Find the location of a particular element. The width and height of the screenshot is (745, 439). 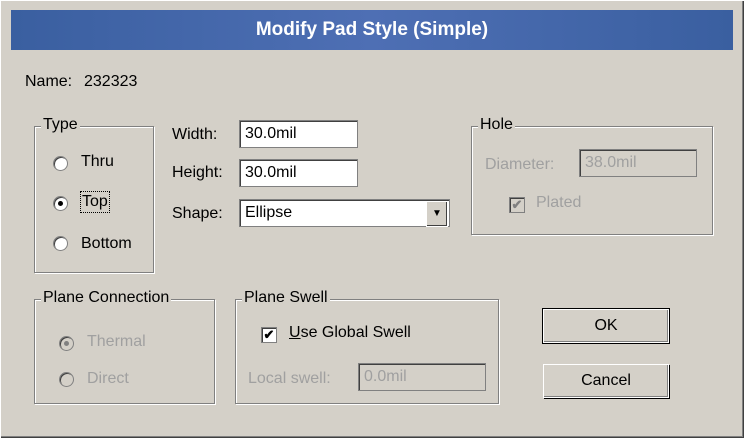

use-global-swell-label: Use Global Swell is located at coordinates (350, 333).